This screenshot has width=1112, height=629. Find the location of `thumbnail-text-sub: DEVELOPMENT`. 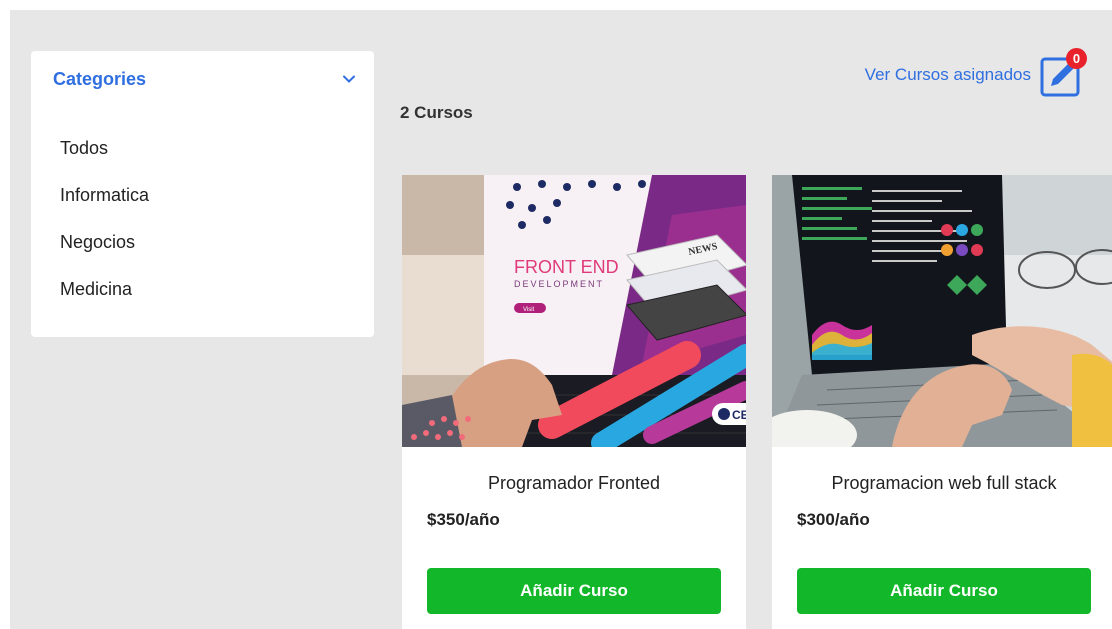

thumbnail-text-sub: DEVELOPMENT is located at coordinates (559, 284).